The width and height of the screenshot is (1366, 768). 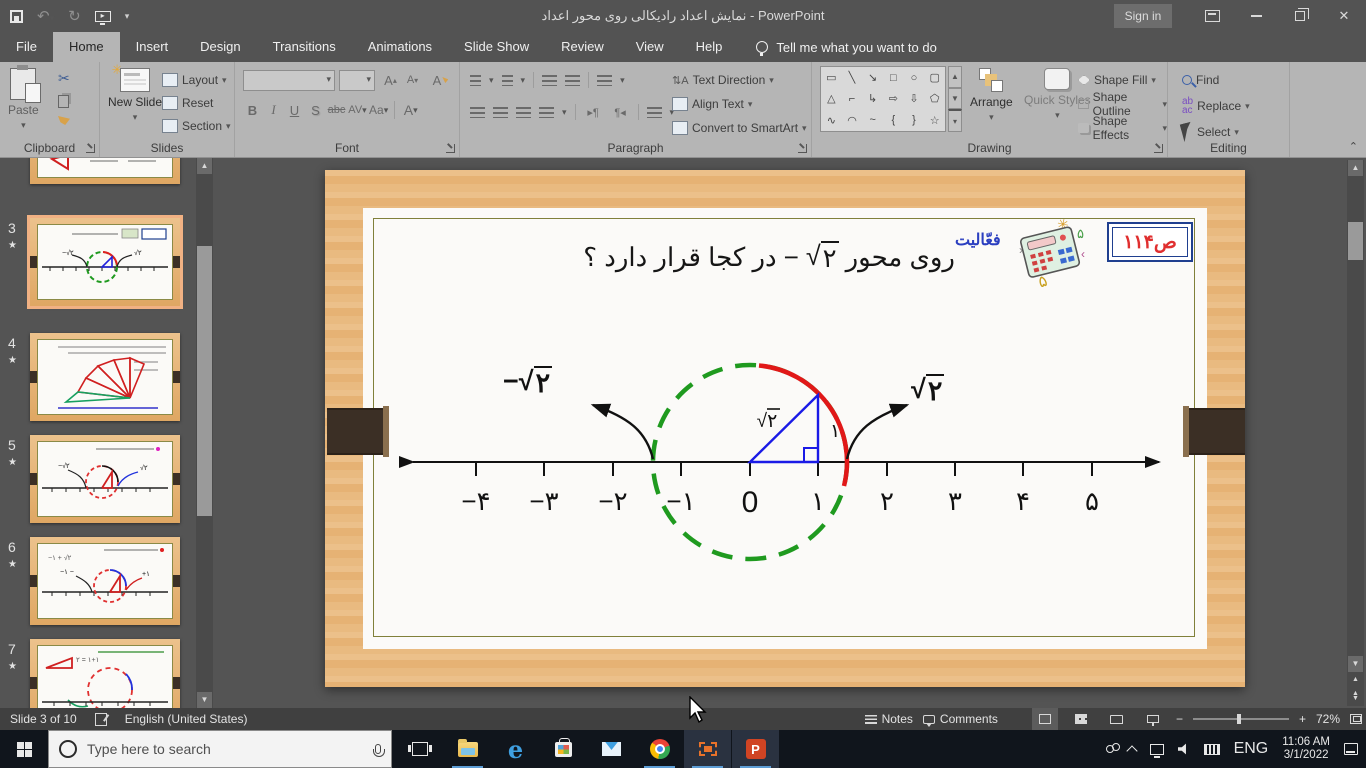 I want to click on taskbar-search: Type here to search, so click(x=220, y=749).